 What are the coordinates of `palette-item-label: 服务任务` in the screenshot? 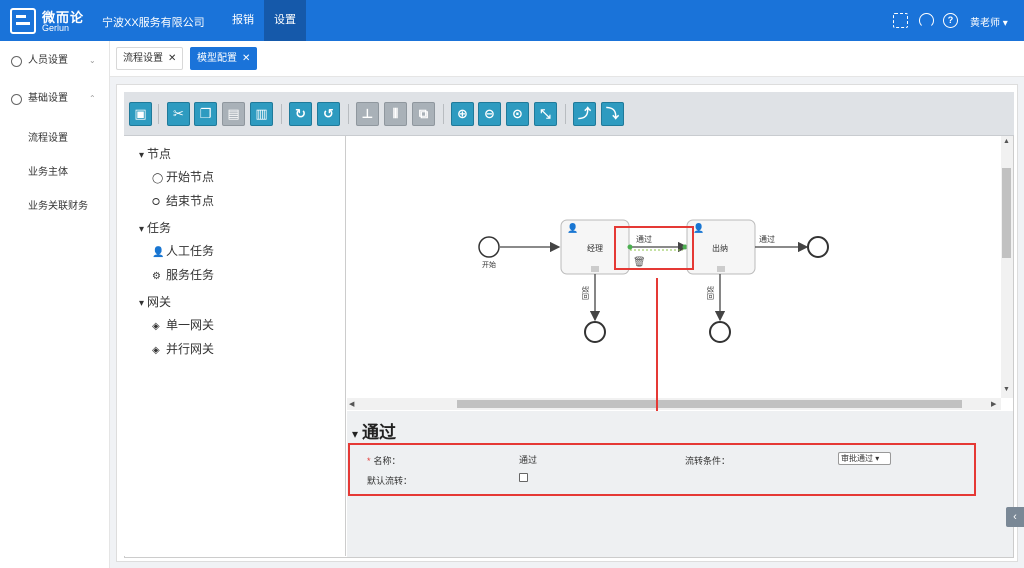 It's located at (190, 275).